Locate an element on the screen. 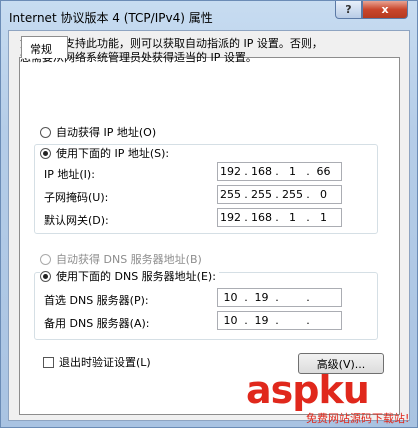 The width and height of the screenshot is (418, 428). manual-ip-radio: 使用下面的 IP 地址(S): is located at coordinates (106, 153).